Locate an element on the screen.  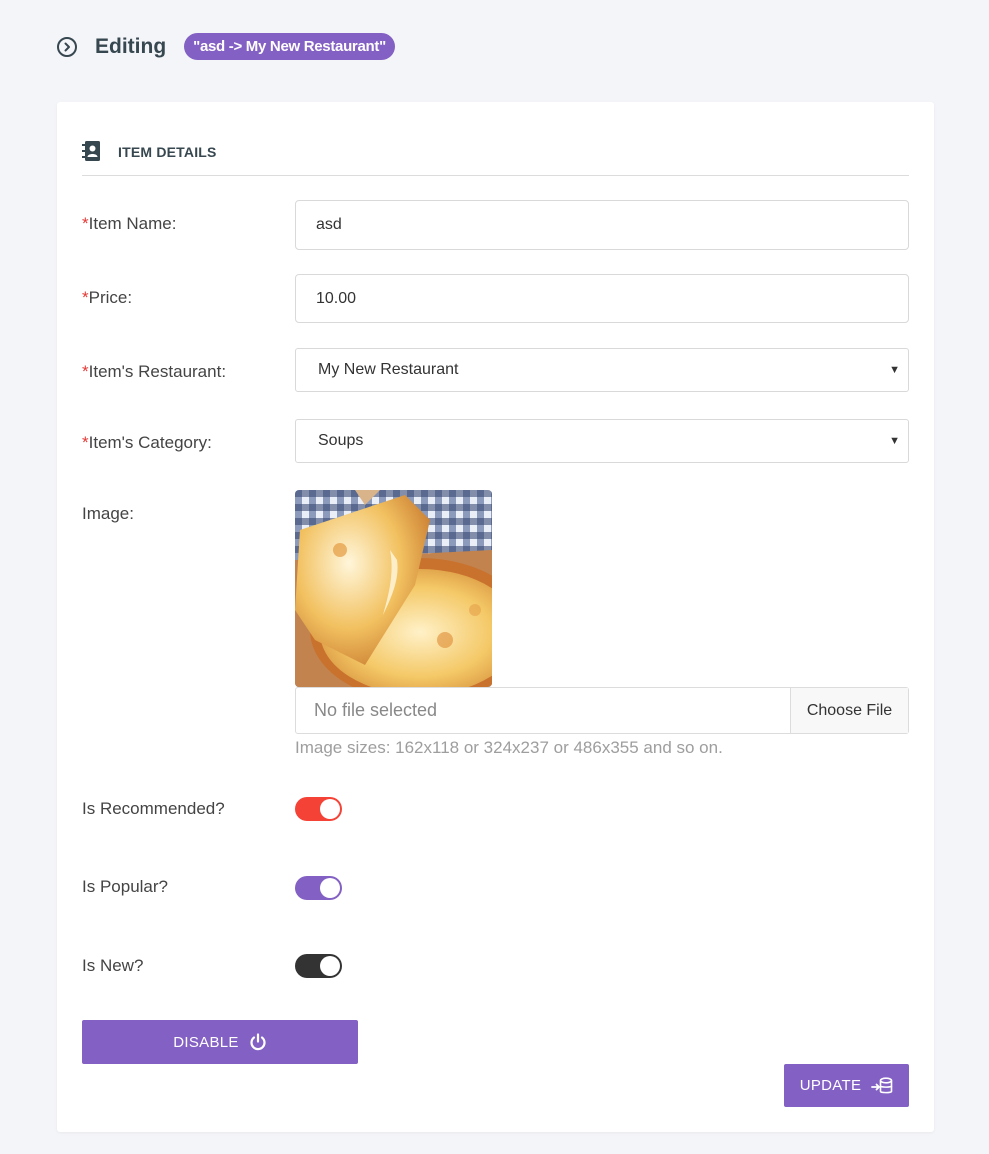
choose-file-button: Choose File is located at coordinates (849, 710).